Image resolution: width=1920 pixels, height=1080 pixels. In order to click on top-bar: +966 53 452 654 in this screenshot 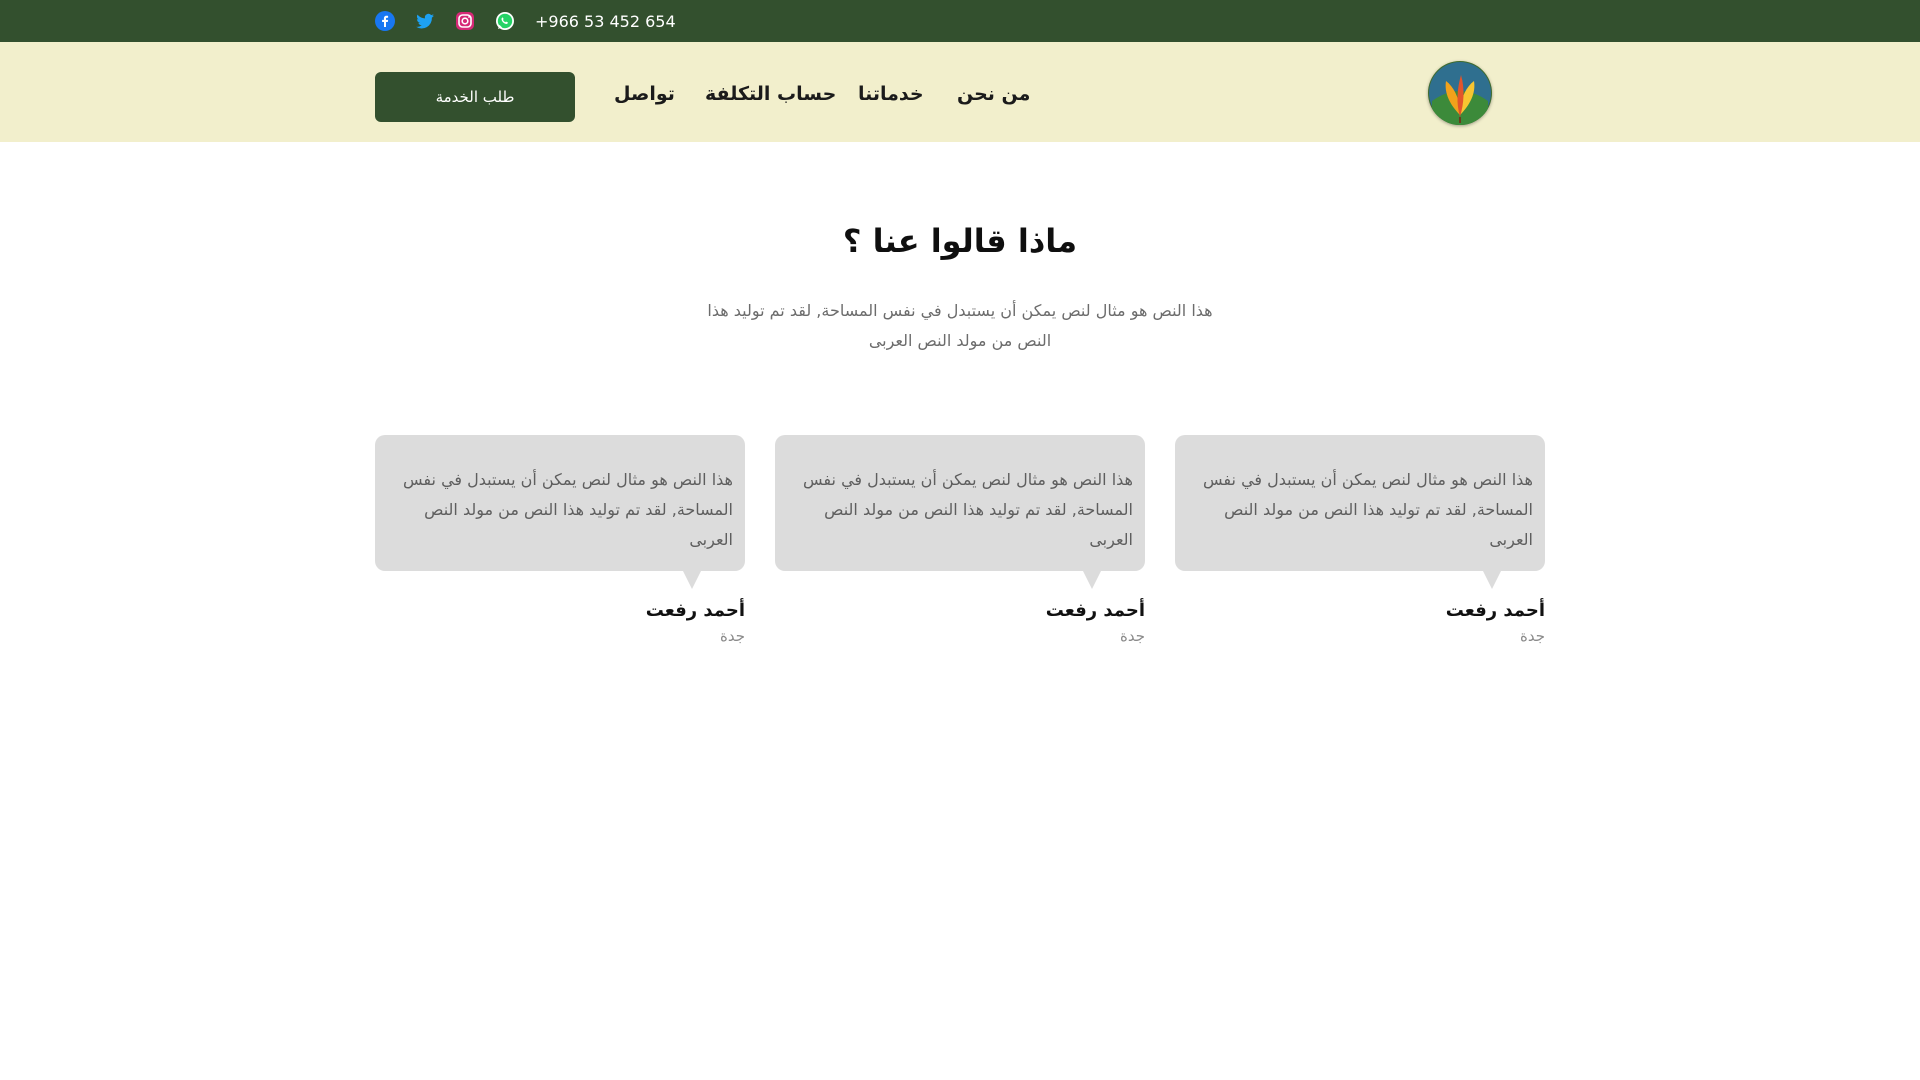, I will do `click(960, 21)`.